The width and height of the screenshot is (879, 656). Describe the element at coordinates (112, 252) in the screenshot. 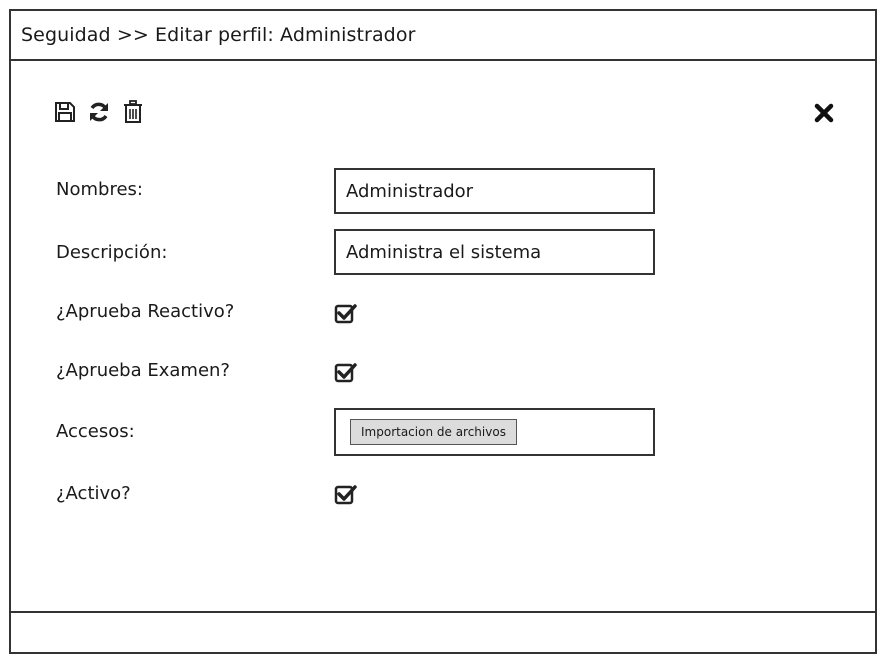

I see `descripcion-label: Descripción:` at that location.